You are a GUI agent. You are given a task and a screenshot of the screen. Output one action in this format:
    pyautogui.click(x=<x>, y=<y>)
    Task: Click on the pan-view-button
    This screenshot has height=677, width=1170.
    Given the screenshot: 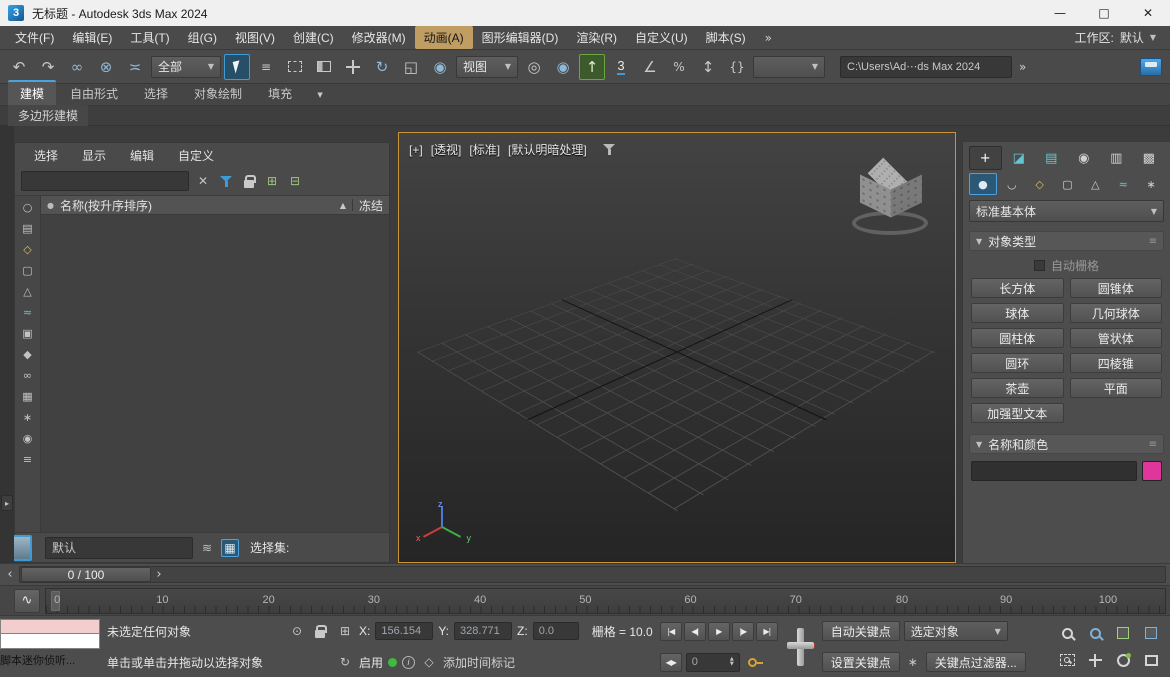 What is the action you would take?
    pyautogui.click(x=1095, y=660)
    